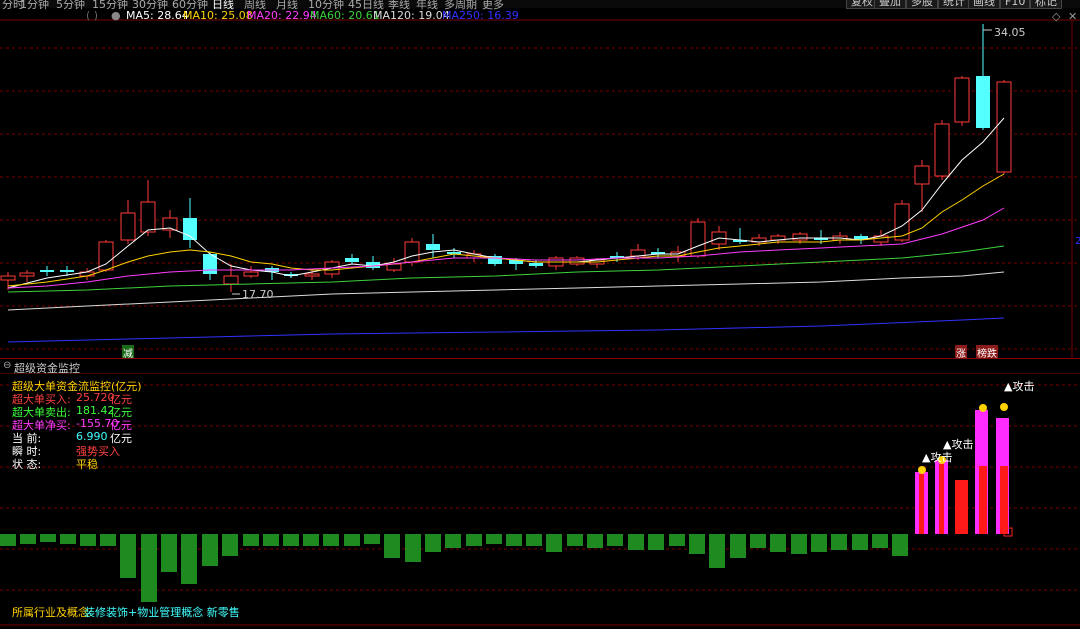 The width and height of the screenshot is (1080, 629). Describe the element at coordinates (954, 4) in the screenshot. I see `toolbar-button-3: 统计` at that location.